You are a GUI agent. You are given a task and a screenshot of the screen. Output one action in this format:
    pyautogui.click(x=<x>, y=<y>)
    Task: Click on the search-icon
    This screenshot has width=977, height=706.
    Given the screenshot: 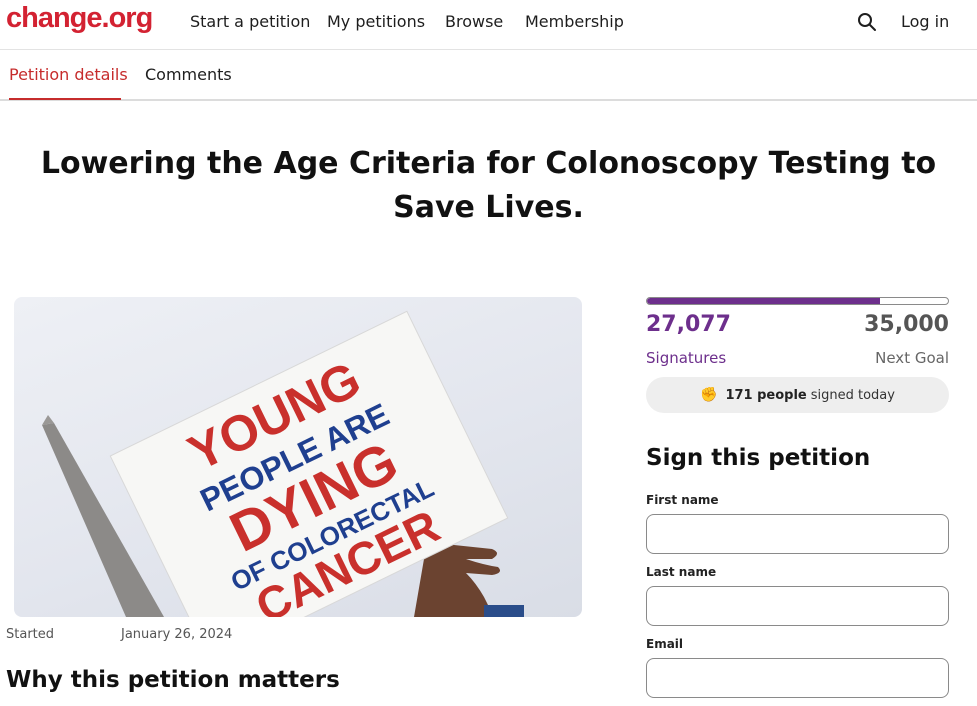 What is the action you would take?
    pyautogui.click(x=867, y=22)
    